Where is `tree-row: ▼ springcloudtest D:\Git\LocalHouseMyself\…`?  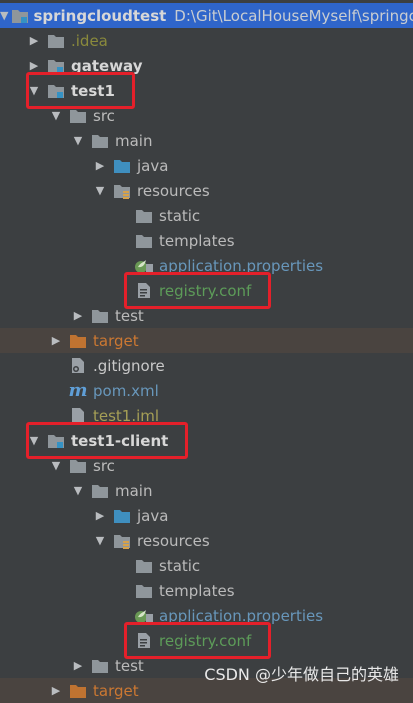
tree-row: ▼ springcloudtest D:\Git\LocalHouseMyself\… is located at coordinates (206, 15).